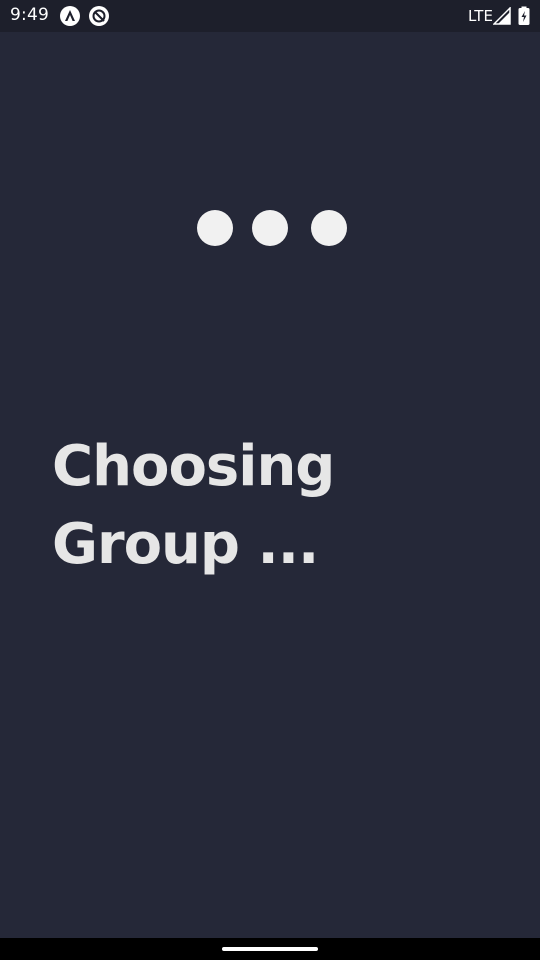 The image size is (540, 960). Describe the element at coordinates (99, 16) in the screenshot. I see `sync-notification-icon` at that location.